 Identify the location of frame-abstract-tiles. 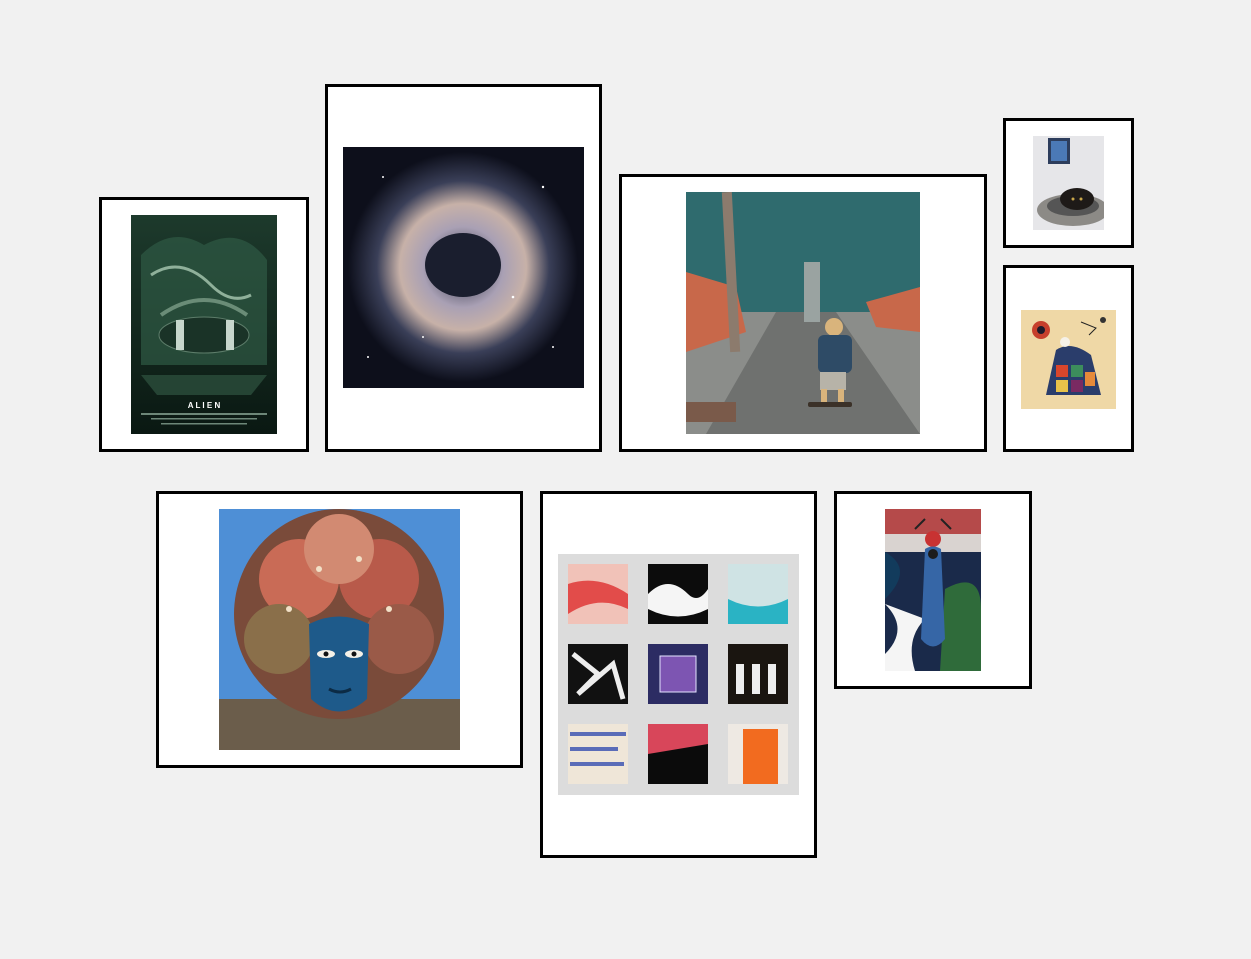
(678, 674).